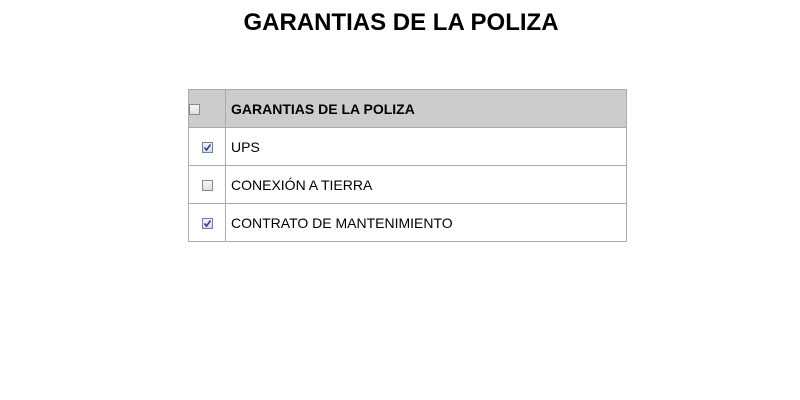  I want to click on table-row: UPS, so click(407, 146).